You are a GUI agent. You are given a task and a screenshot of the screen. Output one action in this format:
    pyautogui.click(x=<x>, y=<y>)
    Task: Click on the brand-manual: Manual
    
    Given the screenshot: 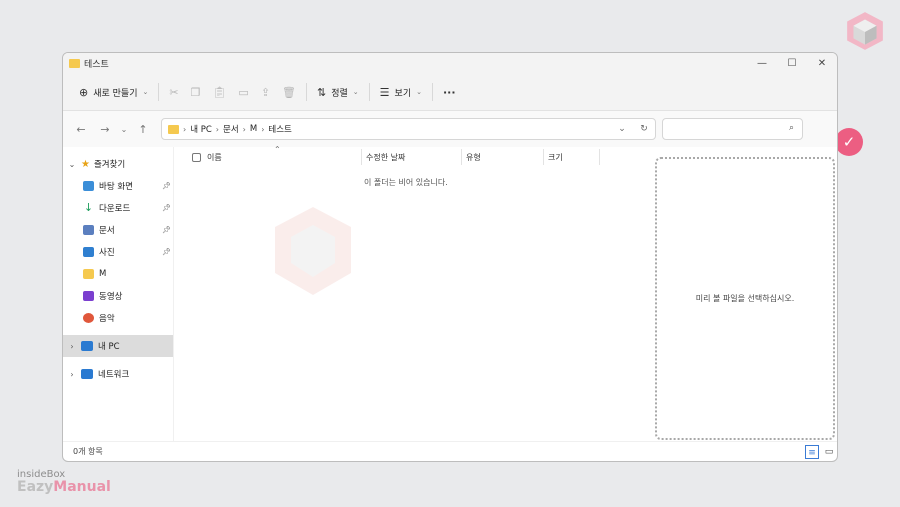 What is the action you would take?
    pyautogui.click(x=82, y=487)
    